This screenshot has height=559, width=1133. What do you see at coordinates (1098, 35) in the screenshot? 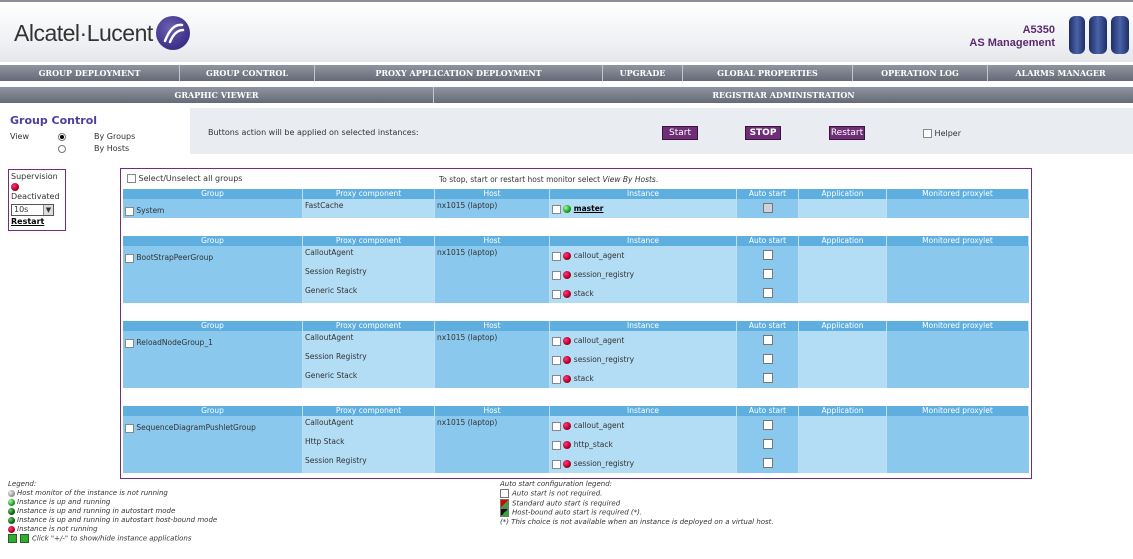
I see `product-cubes-logo` at bounding box center [1098, 35].